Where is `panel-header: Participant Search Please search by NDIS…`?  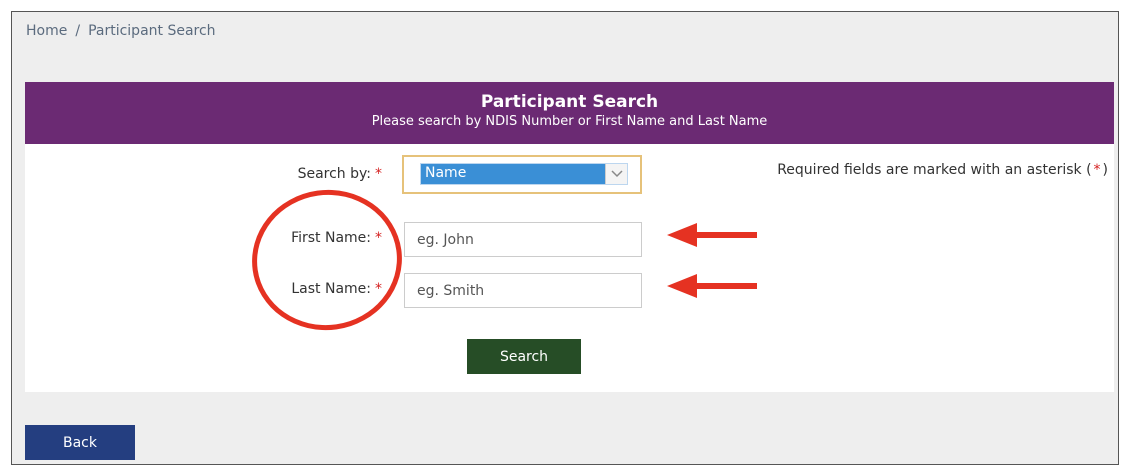 panel-header: Participant Search Please search by NDIS… is located at coordinates (569, 113).